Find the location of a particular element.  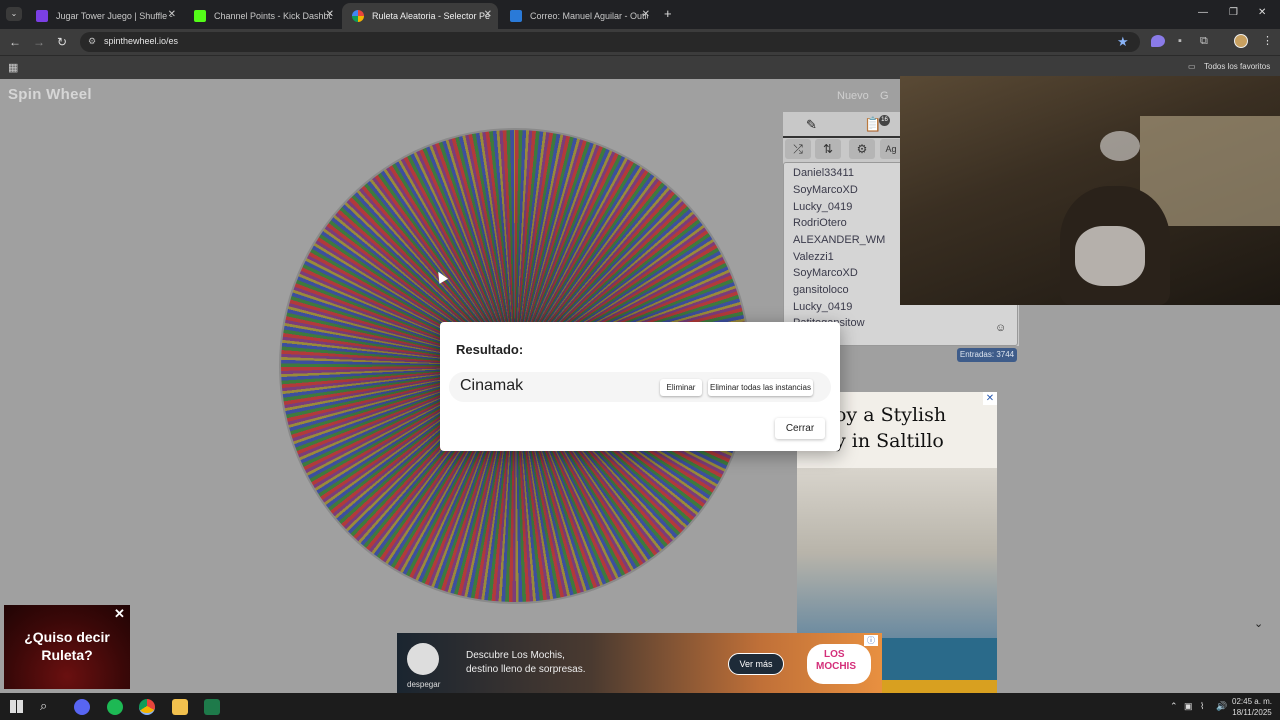

discord-icon is located at coordinates (82, 707).